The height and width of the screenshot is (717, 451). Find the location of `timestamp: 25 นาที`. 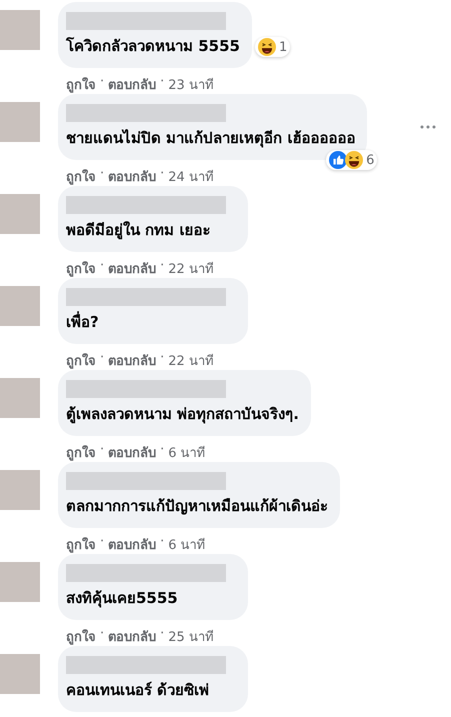

timestamp: 25 นาที is located at coordinates (191, 636).